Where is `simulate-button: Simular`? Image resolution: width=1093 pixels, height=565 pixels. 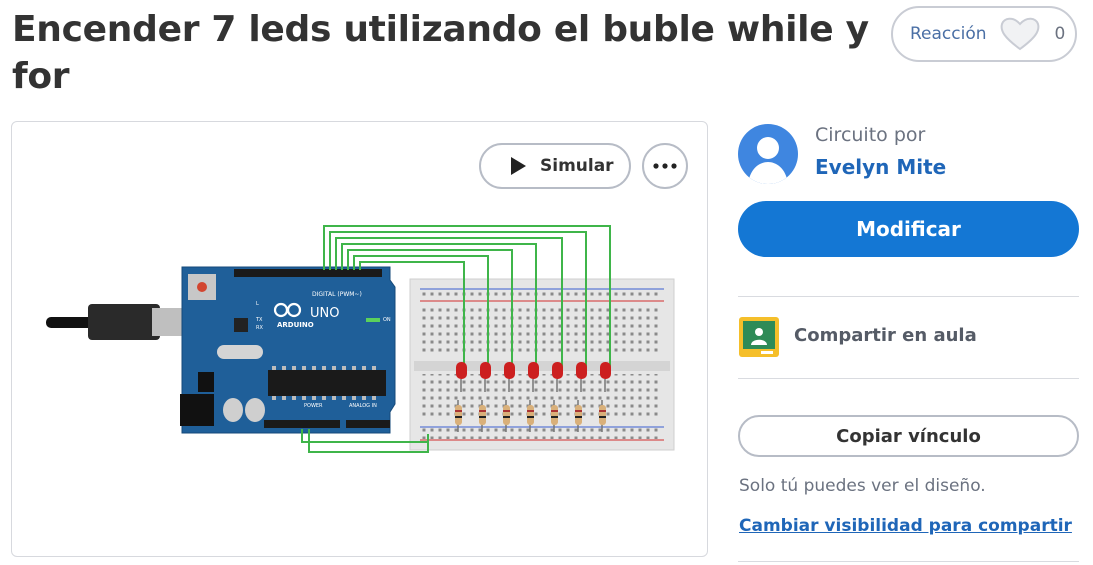
simulate-button: Simular is located at coordinates (555, 166).